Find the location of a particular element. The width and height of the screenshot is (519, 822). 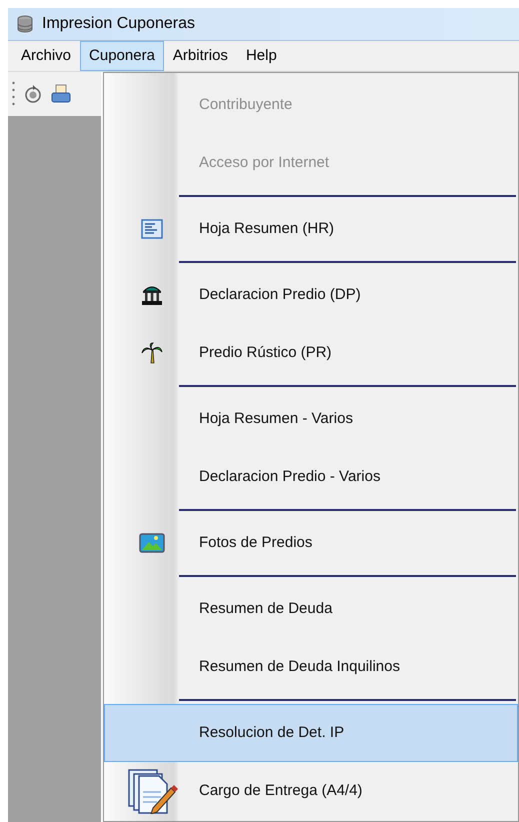

menu-bar-item: Help is located at coordinates (261, 56).